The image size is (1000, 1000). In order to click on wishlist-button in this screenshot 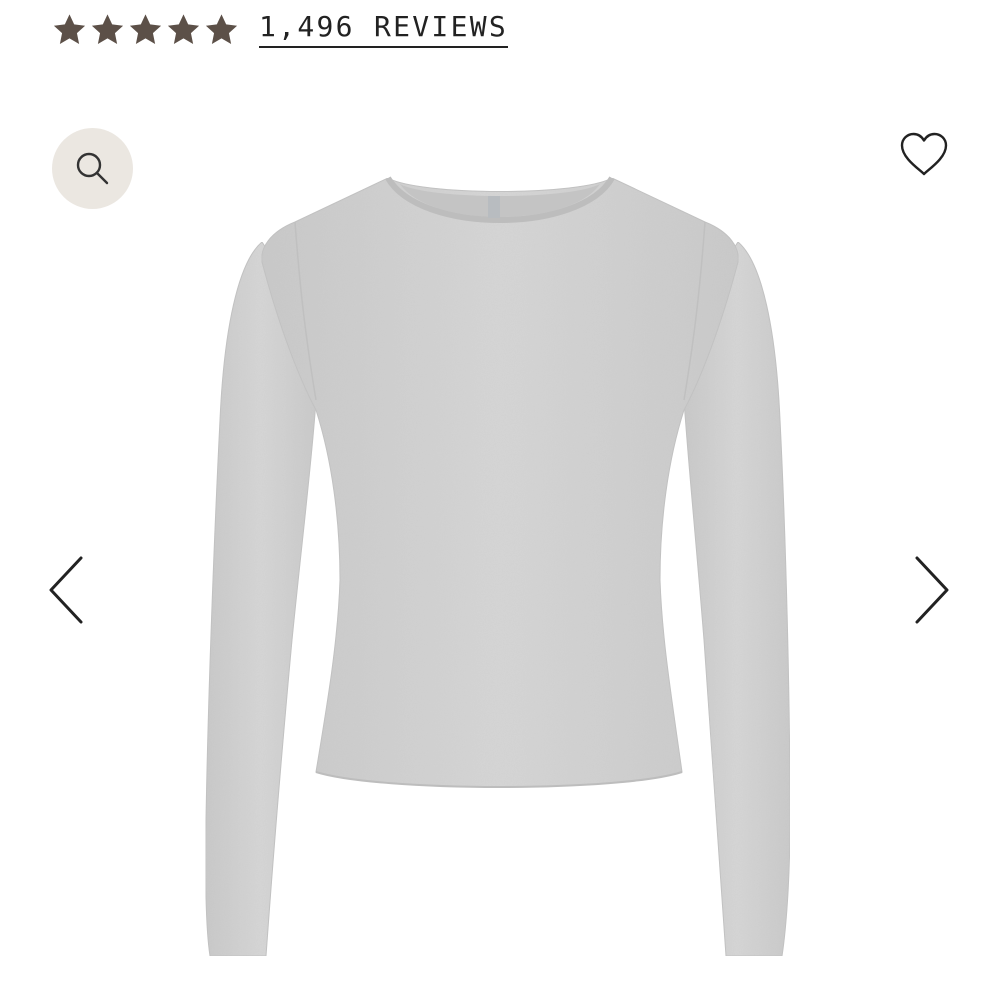, I will do `click(924, 154)`.